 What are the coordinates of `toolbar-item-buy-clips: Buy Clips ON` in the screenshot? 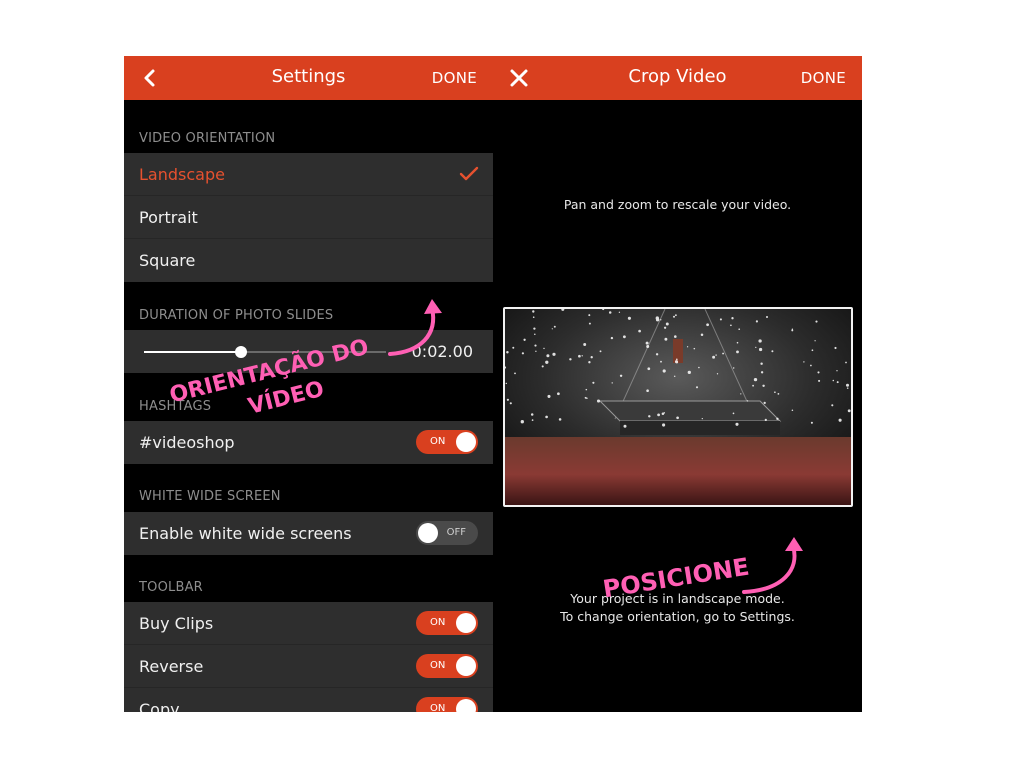 It's located at (308, 623).